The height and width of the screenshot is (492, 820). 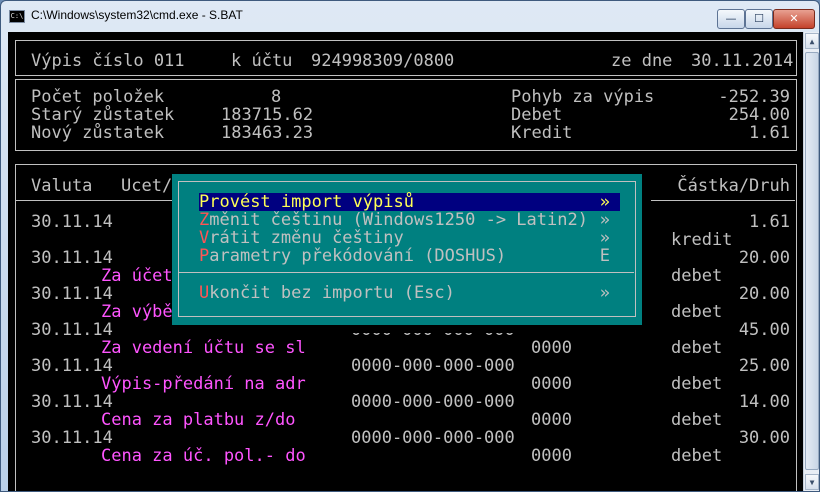 I want to click on menu-separator, so click(x=406, y=272).